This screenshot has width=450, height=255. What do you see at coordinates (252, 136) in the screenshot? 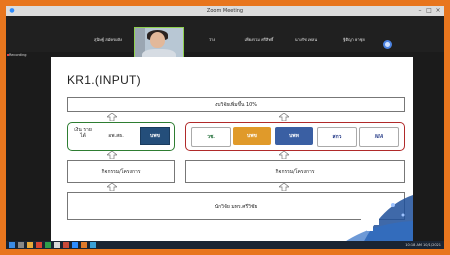
I see `logo-bpk-orange: บพข` at bounding box center [252, 136].